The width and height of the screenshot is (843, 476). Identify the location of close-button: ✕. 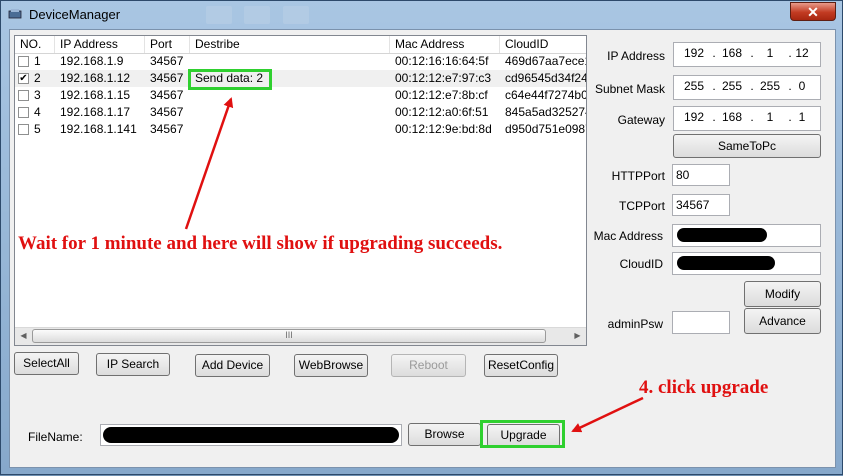
(813, 11).